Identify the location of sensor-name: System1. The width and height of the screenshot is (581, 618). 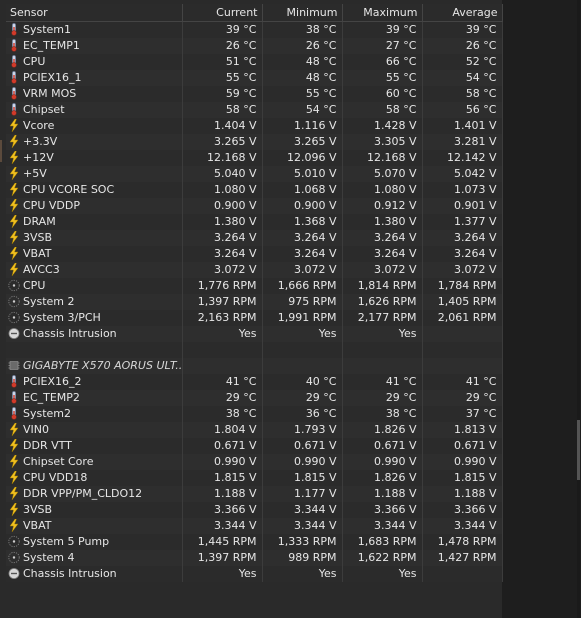
(47, 29).